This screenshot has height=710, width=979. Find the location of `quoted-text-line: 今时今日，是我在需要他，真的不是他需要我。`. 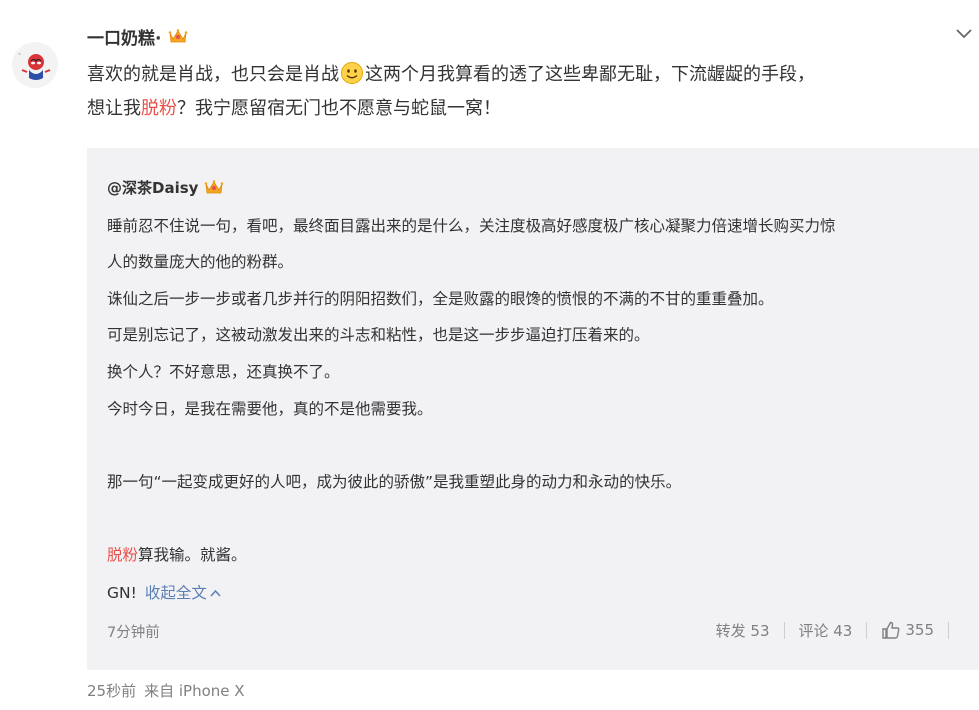

quoted-text-line: 今时今日，是我在需要他，真的不是他需要我。 is located at coordinates (270, 409).